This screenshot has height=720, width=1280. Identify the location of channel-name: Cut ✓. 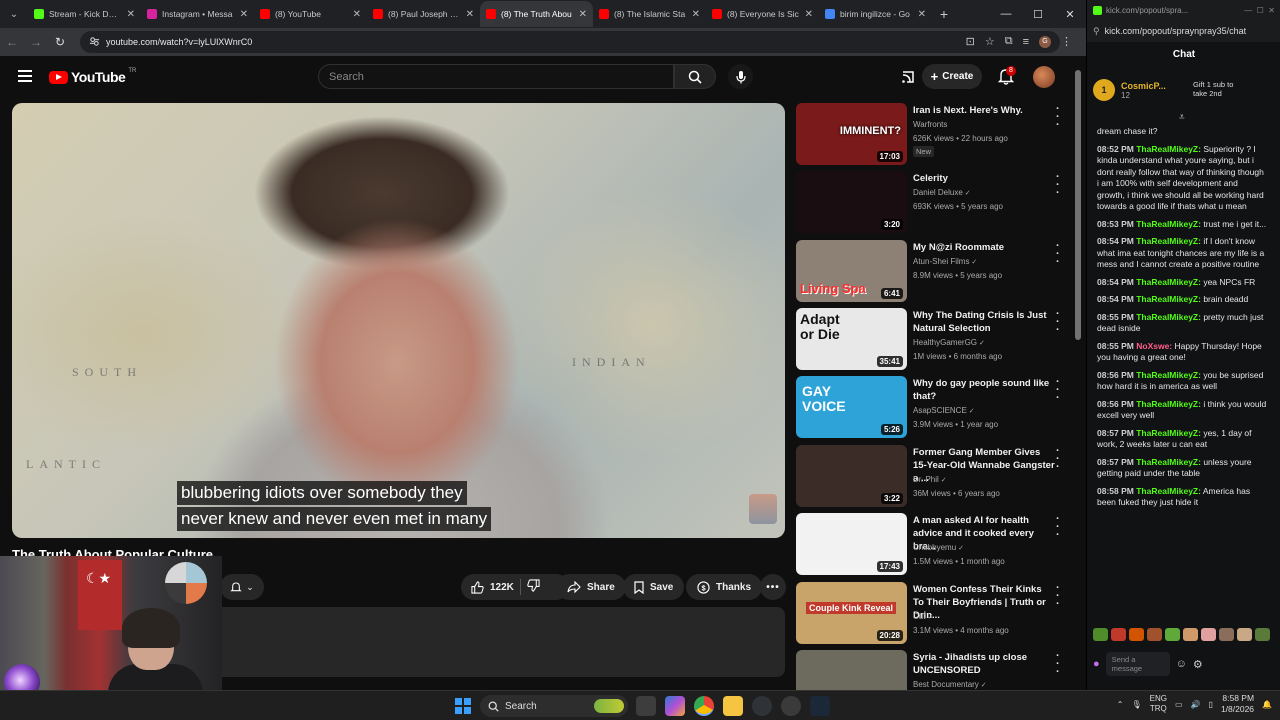
(923, 616).